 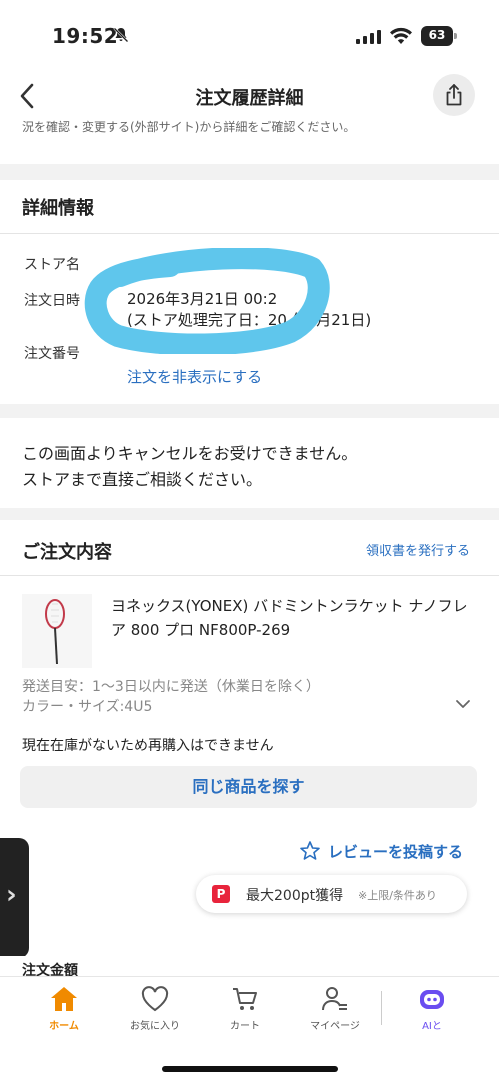 What do you see at coordinates (249, 142) in the screenshot?
I see `clipped-info-text: 況を確認・変更する(外部サイト)から詳細をご確認ください。` at bounding box center [249, 142].